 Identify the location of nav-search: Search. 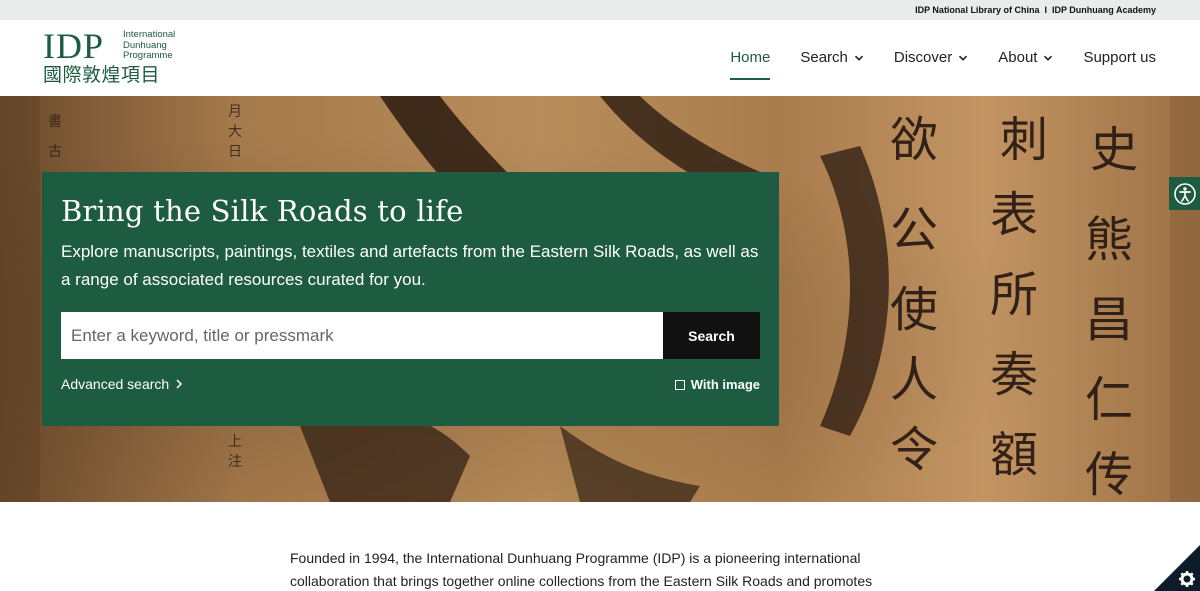
(832, 58).